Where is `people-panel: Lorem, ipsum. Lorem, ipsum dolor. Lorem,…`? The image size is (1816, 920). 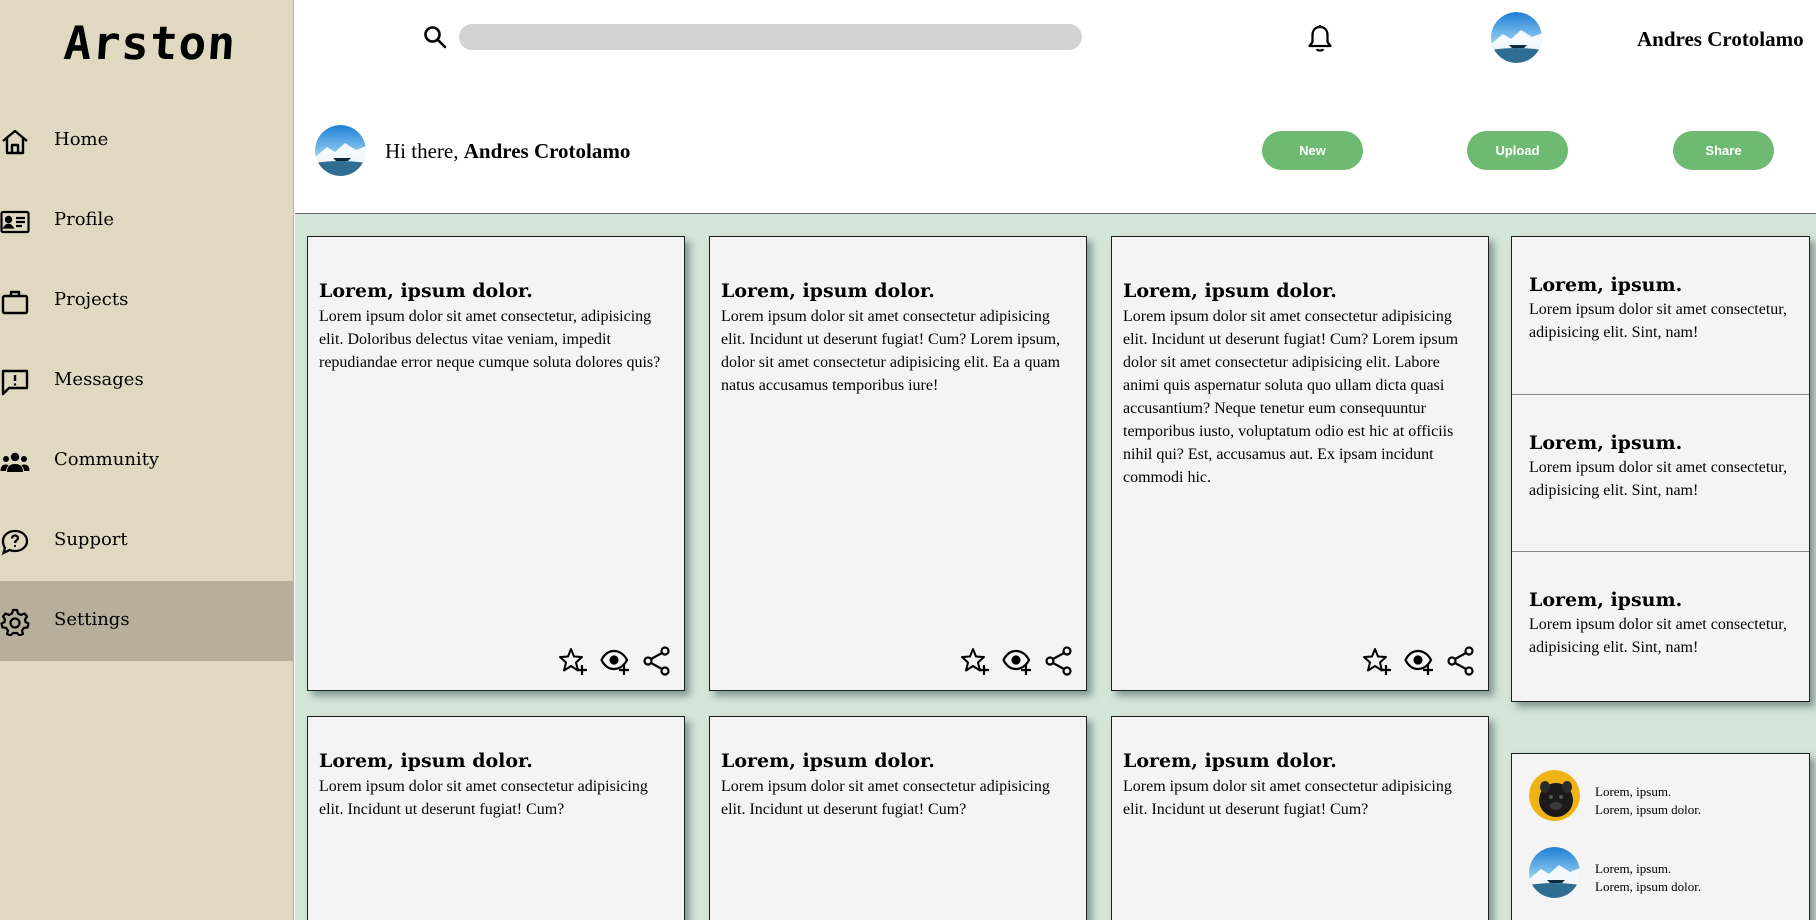 people-panel: Lorem, ipsum. Lorem, ipsum dolor. Lorem,… is located at coordinates (1660, 836).